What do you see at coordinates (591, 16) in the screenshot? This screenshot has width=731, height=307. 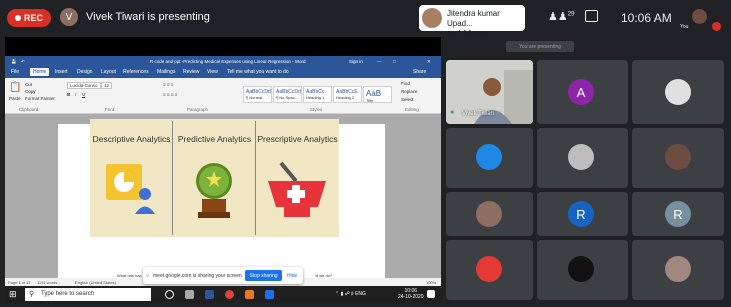 I see `chat-icon` at bounding box center [591, 16].